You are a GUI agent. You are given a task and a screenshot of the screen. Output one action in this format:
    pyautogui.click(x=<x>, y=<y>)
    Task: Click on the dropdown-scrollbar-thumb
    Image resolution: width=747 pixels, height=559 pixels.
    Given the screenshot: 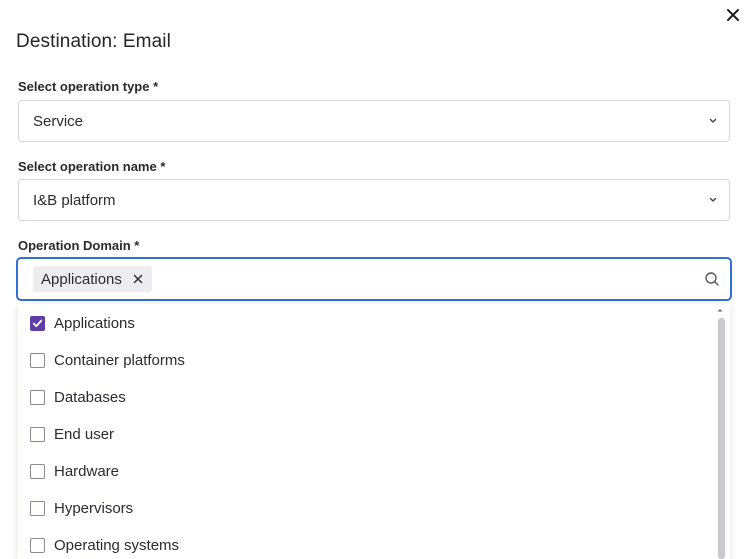 What is the action you would take?
    pyautogui.click(x=721, y=438)
    